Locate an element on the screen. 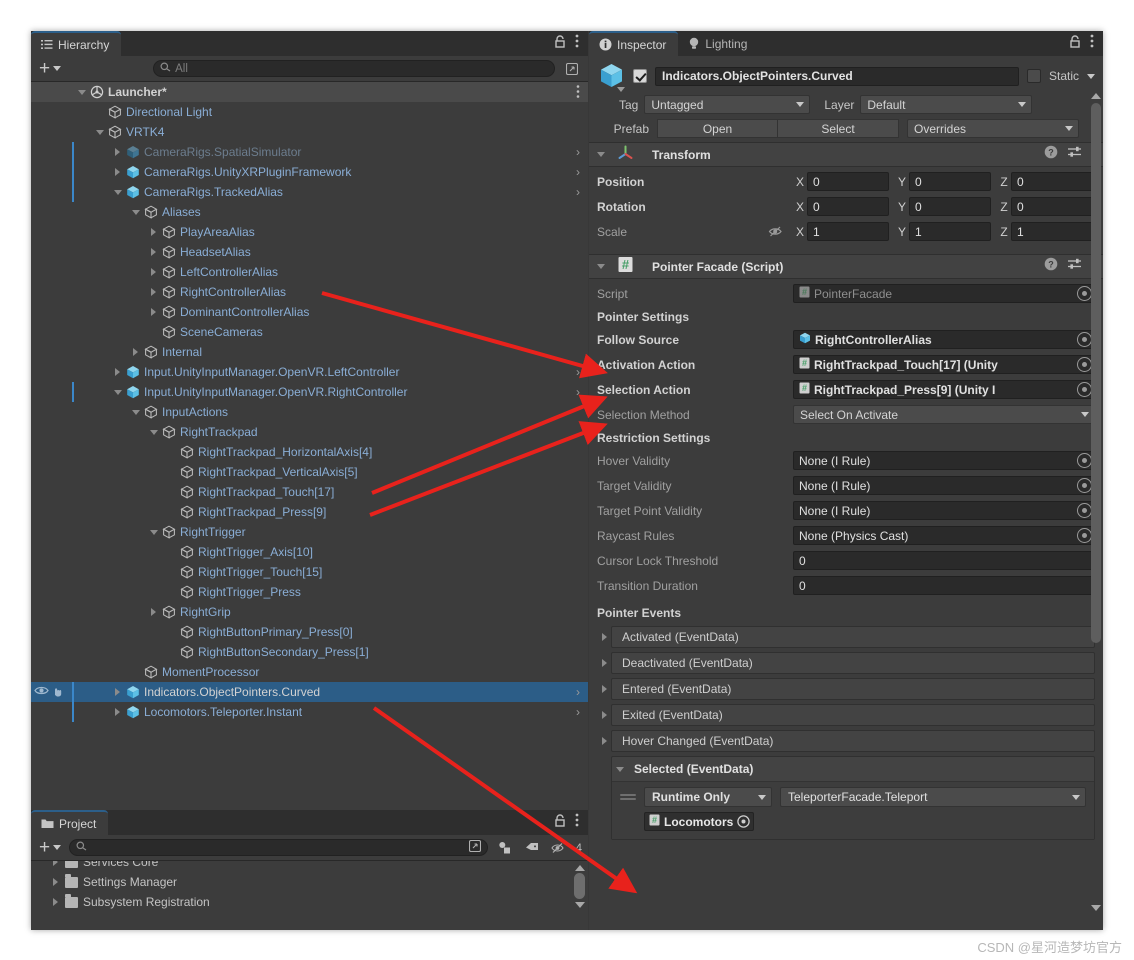 The image size is (1134, 960). target-point-validity-objectfield: None (I Rule) is located at coordinates (944, 510).